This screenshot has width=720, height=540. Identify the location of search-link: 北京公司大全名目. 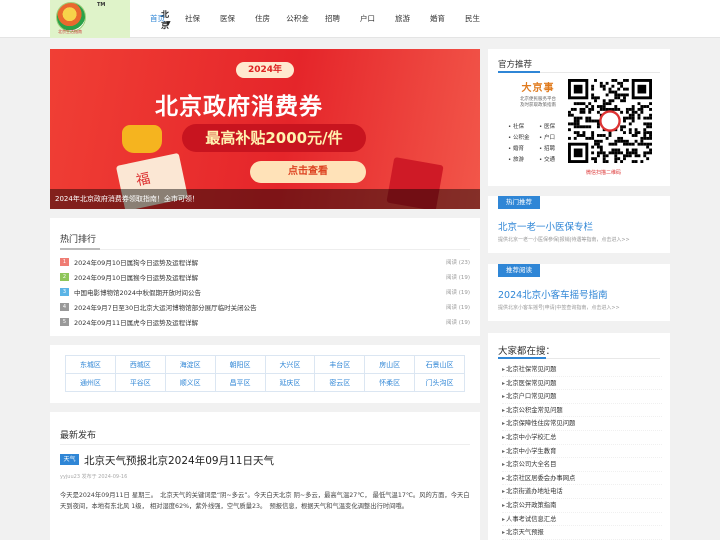
(582, 465).